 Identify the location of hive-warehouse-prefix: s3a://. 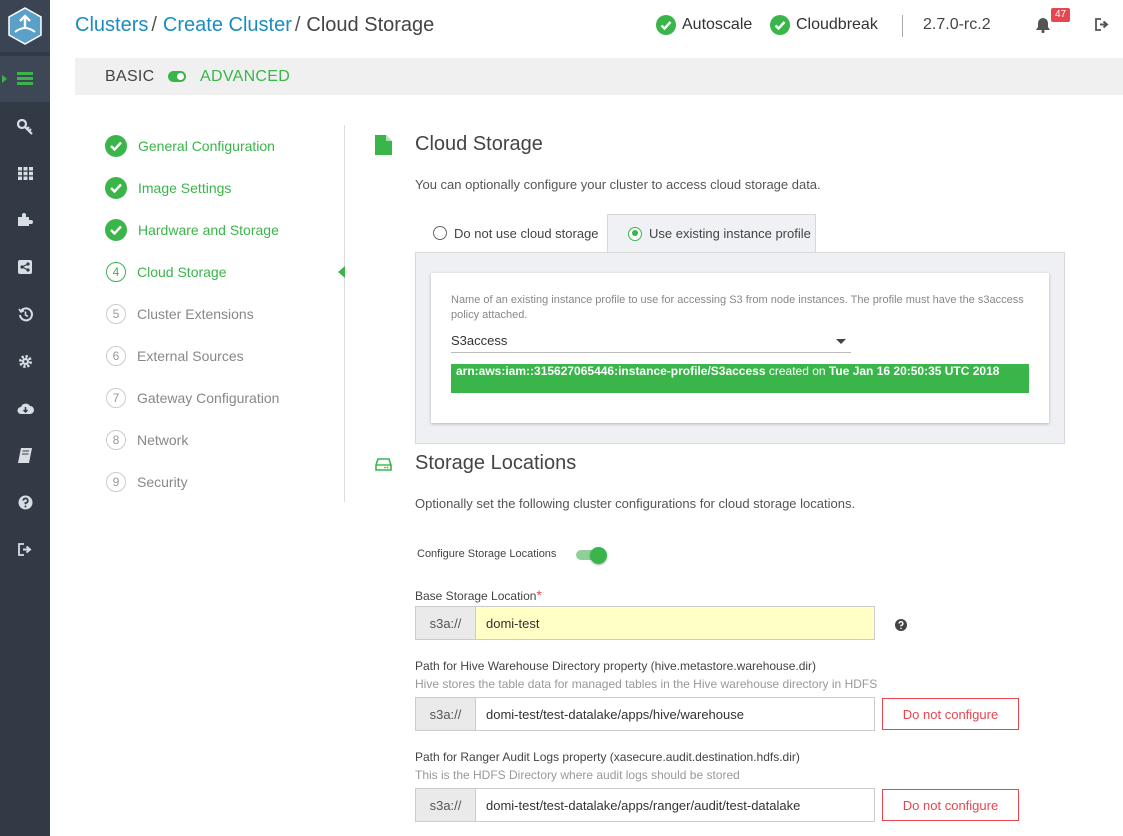
(445, 714).